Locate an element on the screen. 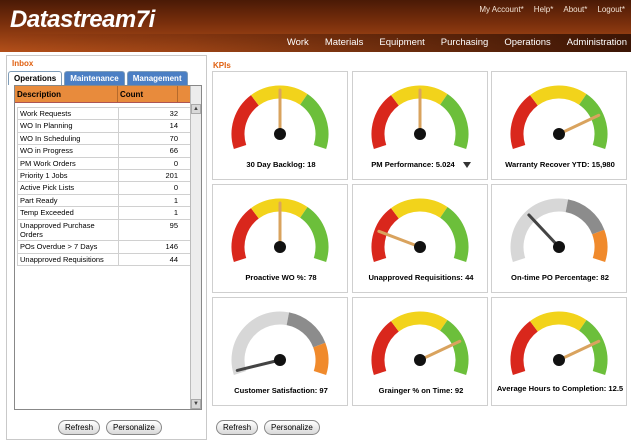 This screenshot has height=447, width=631. nav-purchasing: Purchasing is located at coordinates (465, 42).